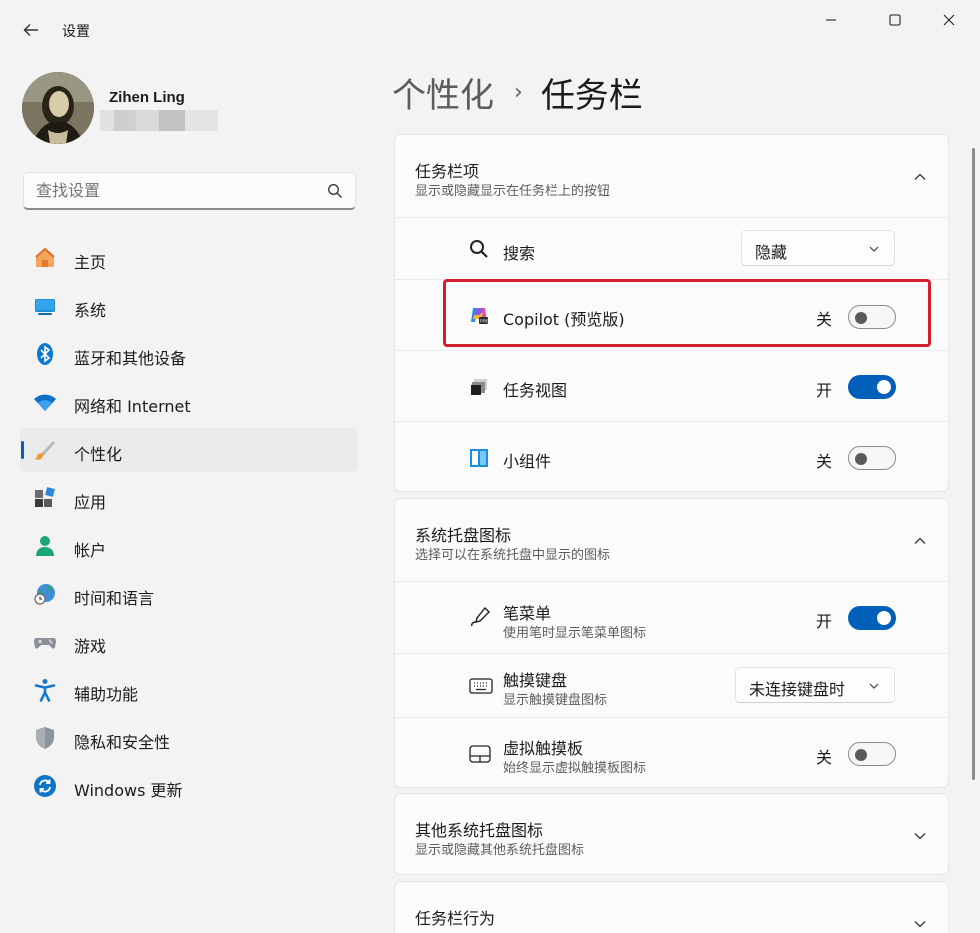 The width and height of the screenshot is (980, 933). What do you see at coordinates (535, 680) in the screenshot?
I see `touch-keyboard-label: 触摸键盘` at bounding box center [535, 680].